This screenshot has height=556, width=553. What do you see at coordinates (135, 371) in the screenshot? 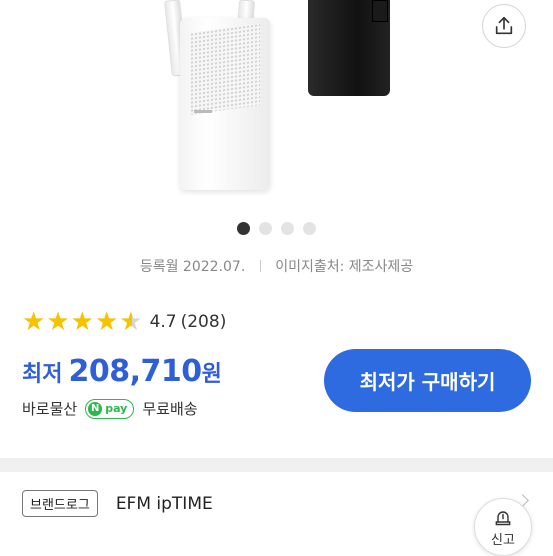
I see `price-value: 208,710` at bounding box center [135, 371].